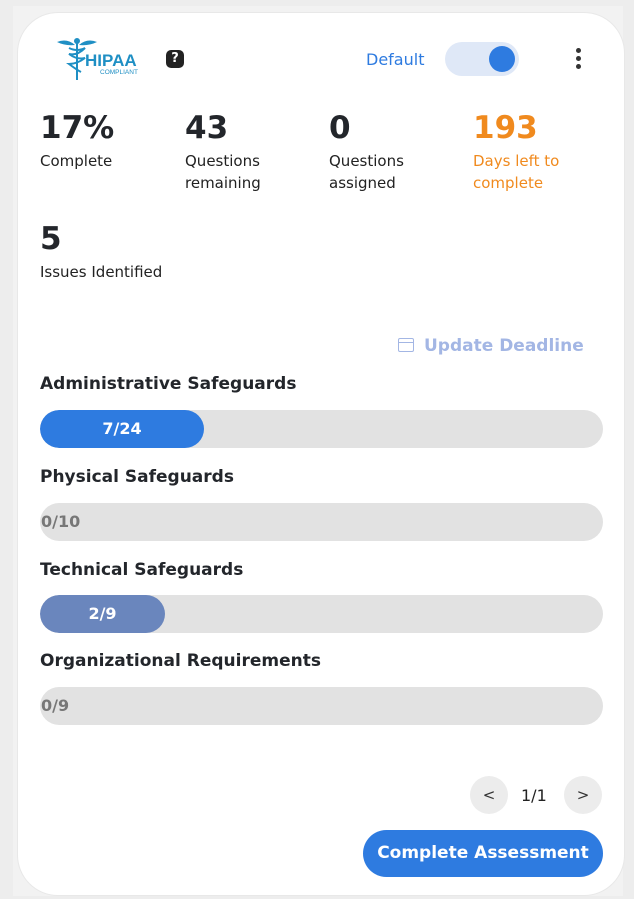  Describe the element at coordinates (142, 570) in the screenshot. I see `section-title-technical: Technical Safeguards` at that location.